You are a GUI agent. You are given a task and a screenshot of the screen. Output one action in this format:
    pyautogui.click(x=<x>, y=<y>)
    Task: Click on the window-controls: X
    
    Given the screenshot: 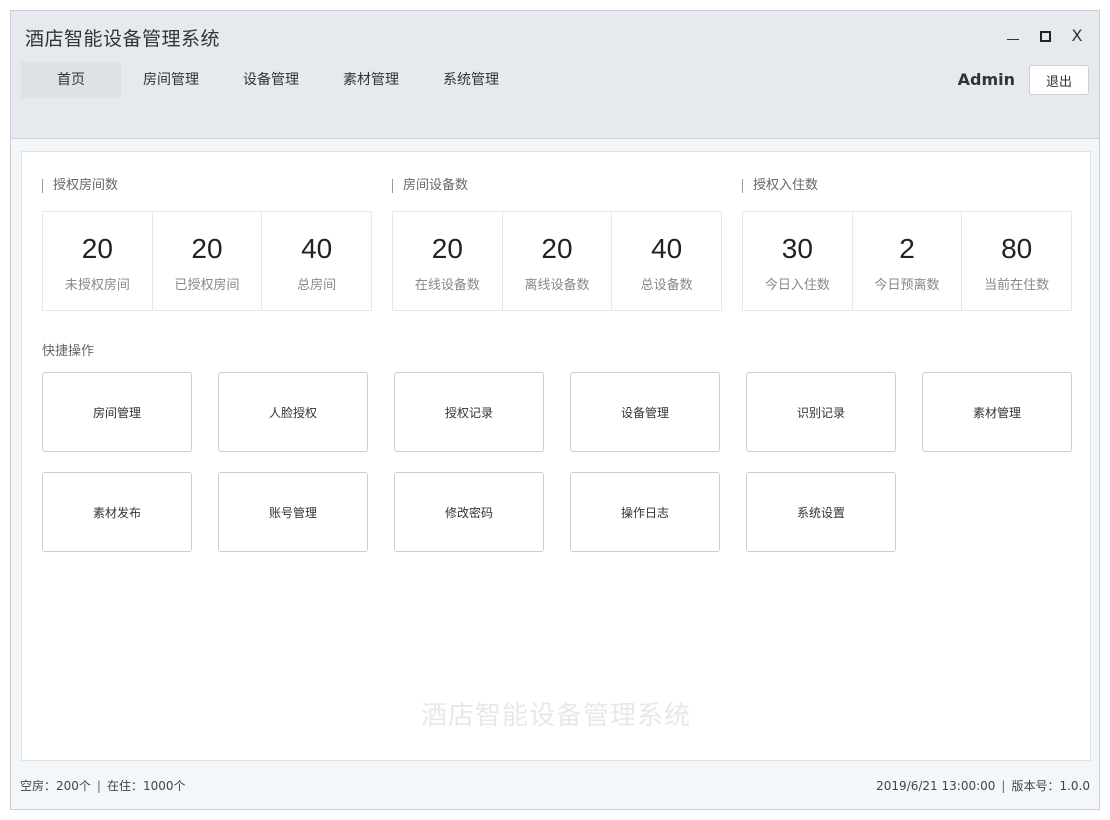 What is the action you would take?
    pyautogui.click(x=1045, y=36)
    